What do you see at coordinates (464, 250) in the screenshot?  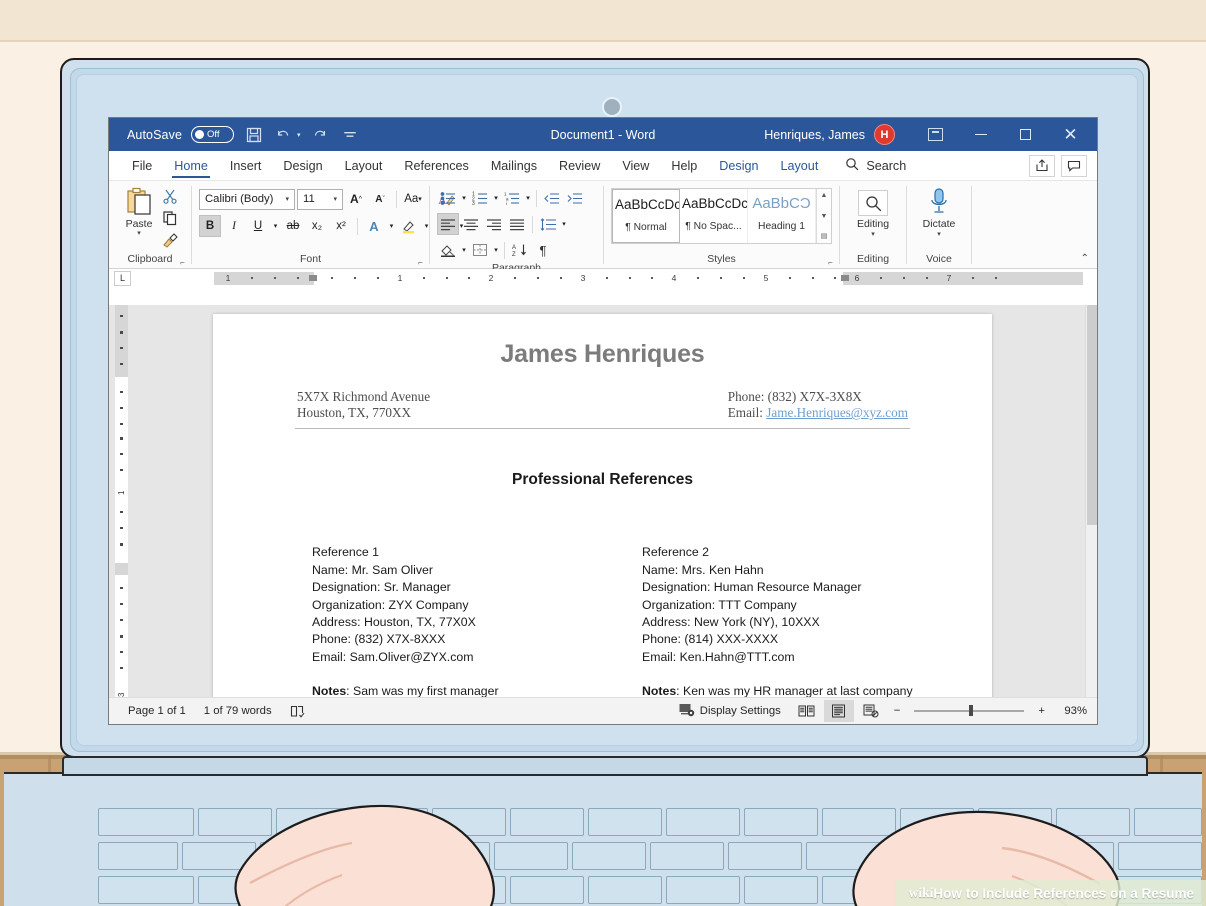 I see `shading-caret: ▾` at bounding box center [464, 250].